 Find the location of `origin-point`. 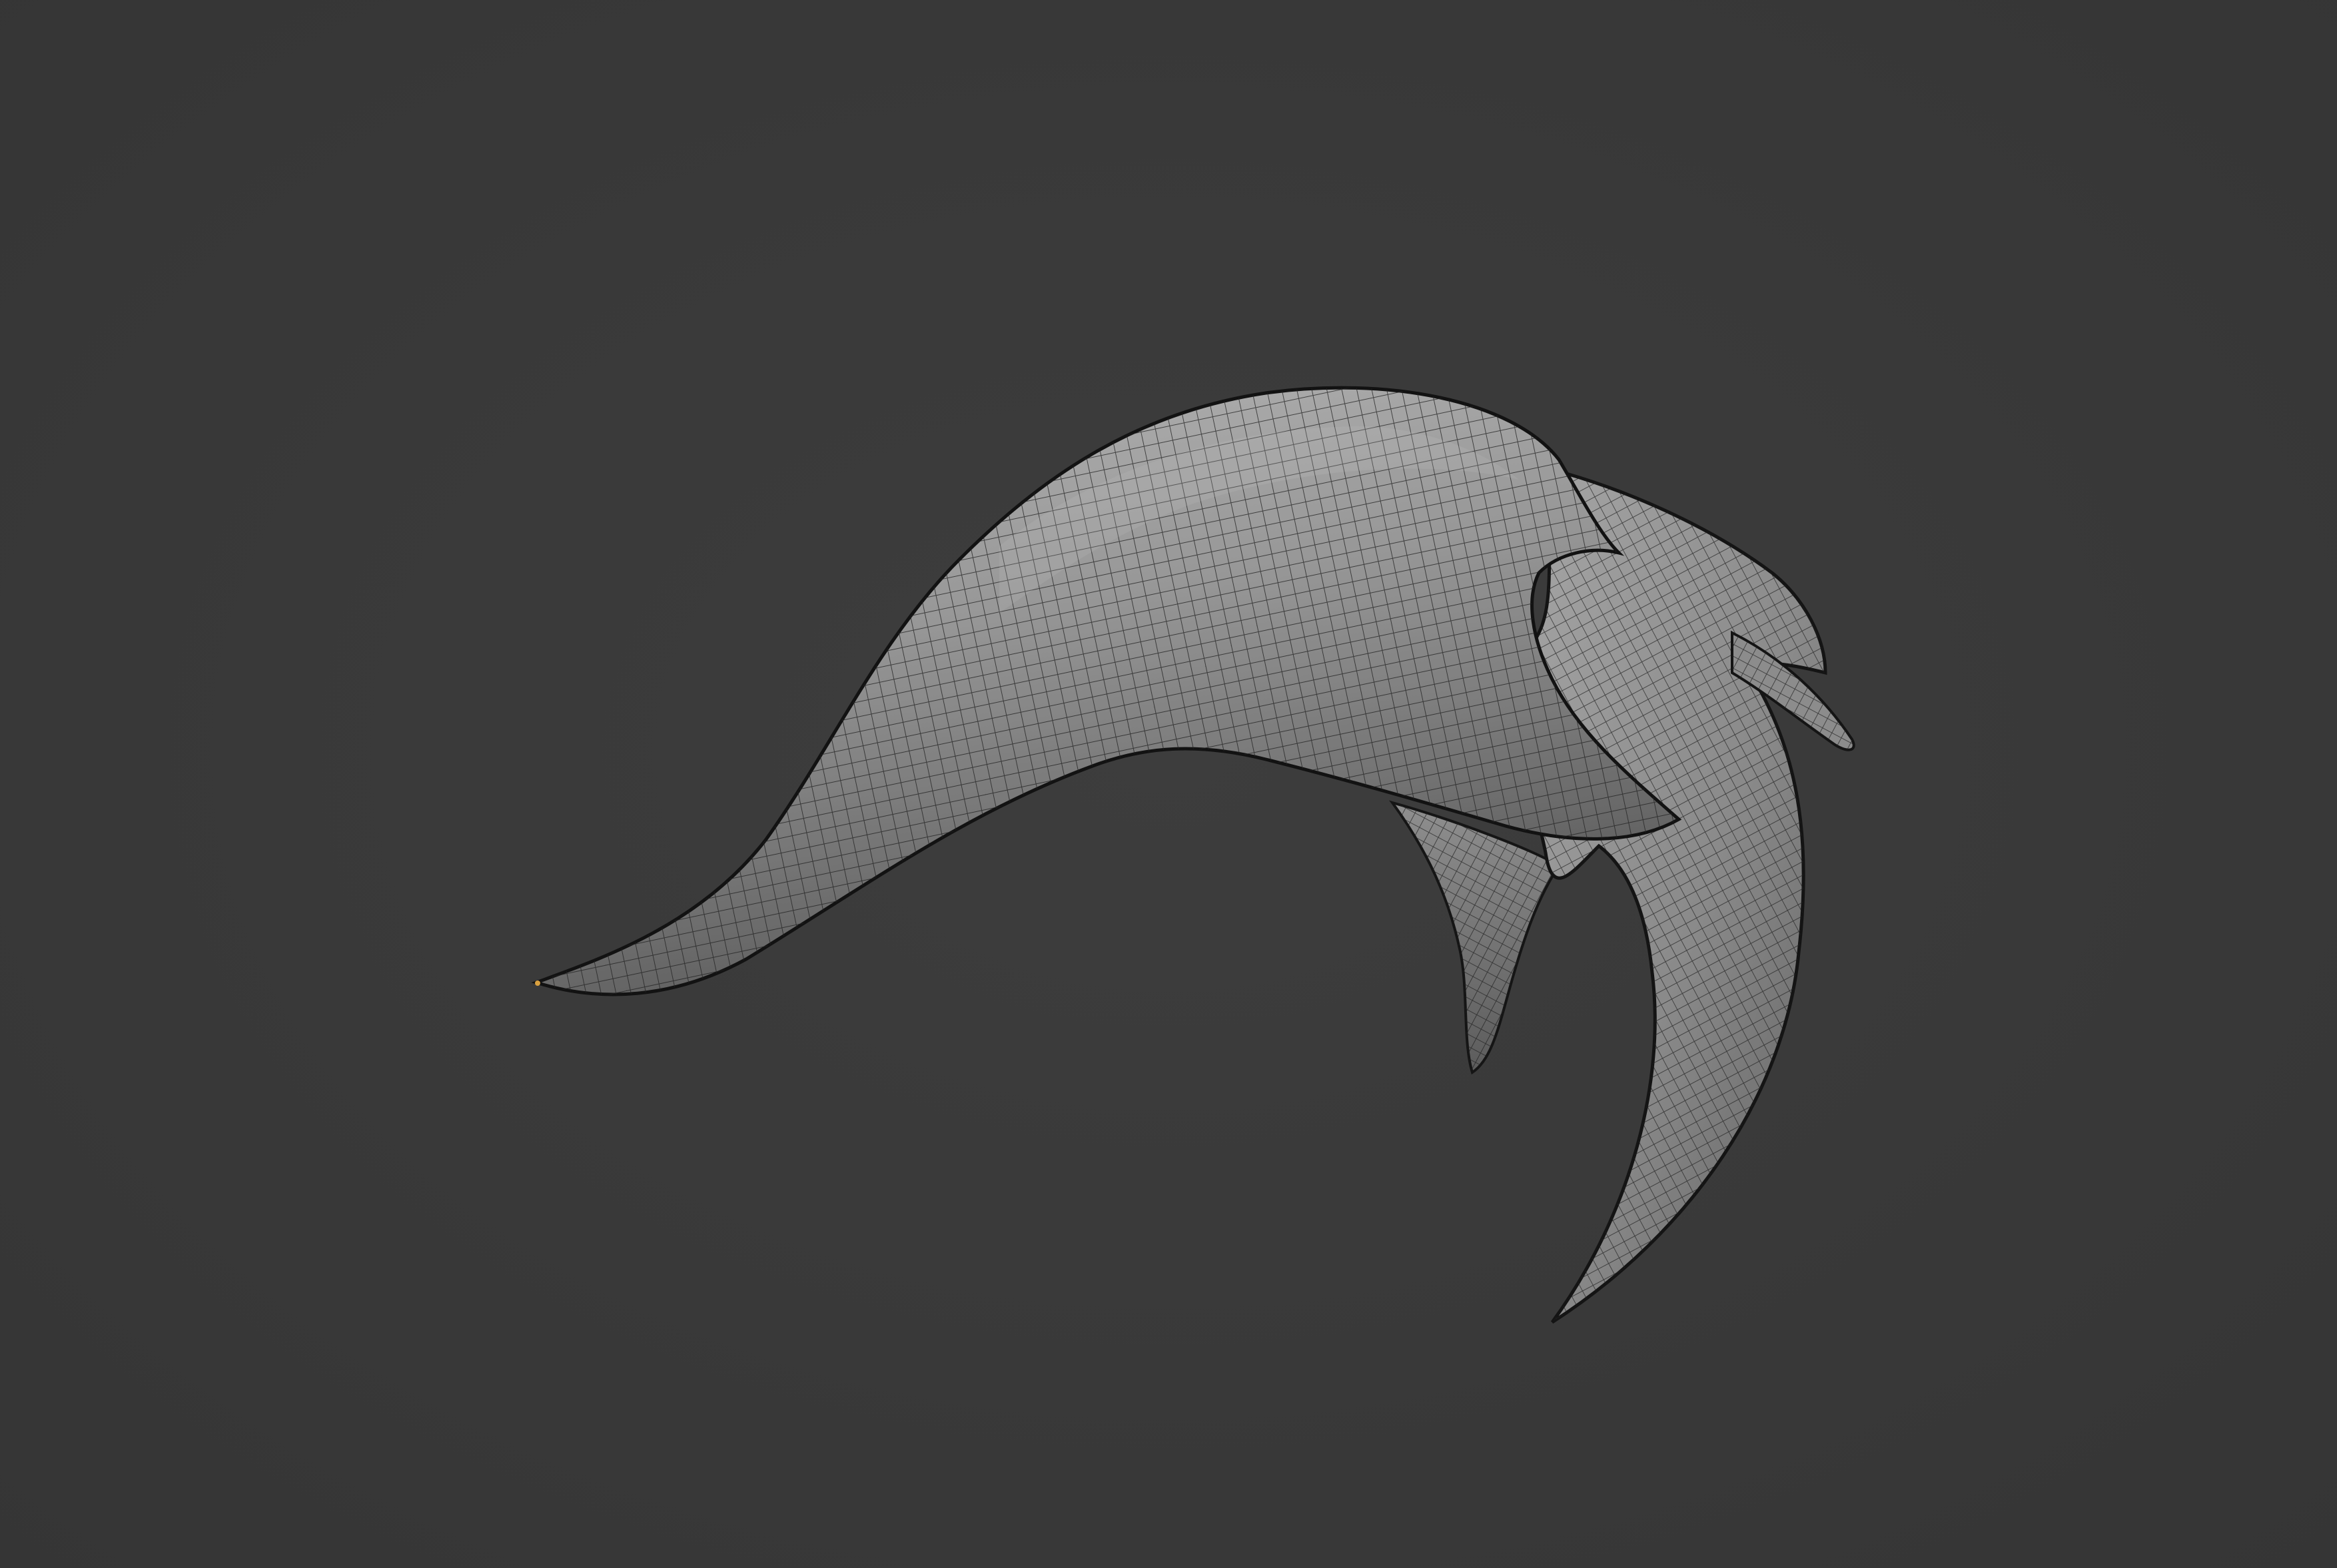

origin-point is located at coordinates (537, 983).